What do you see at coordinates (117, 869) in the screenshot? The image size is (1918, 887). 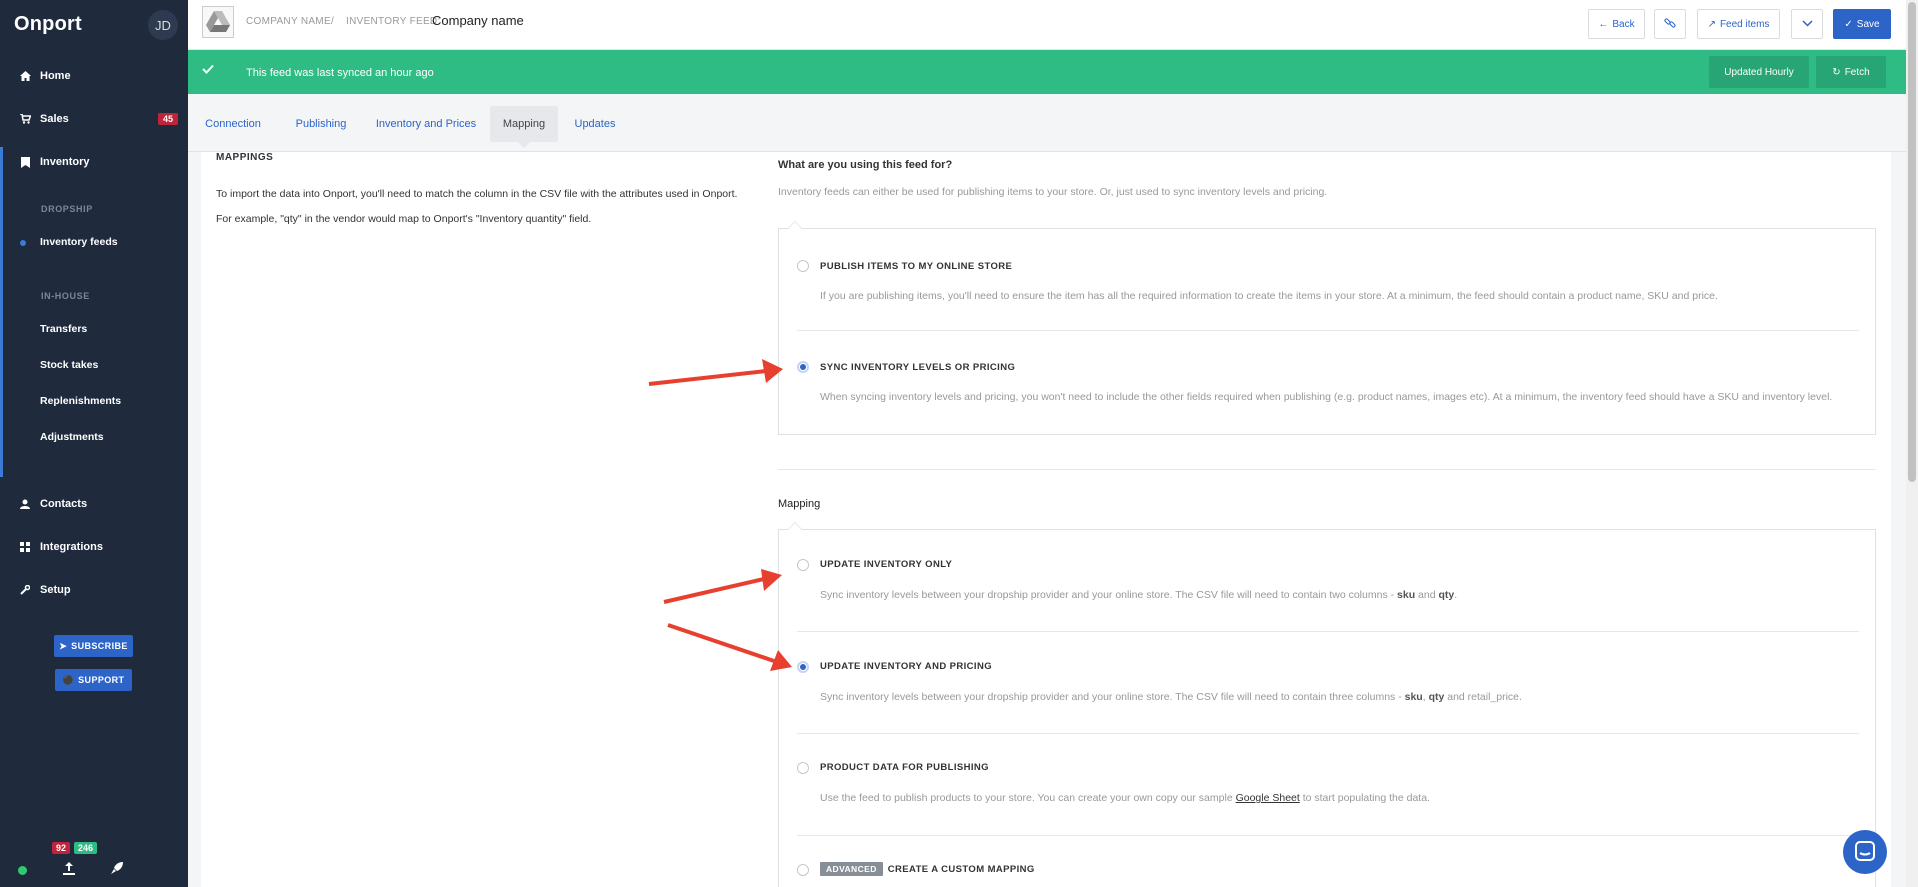 I see `rocket-icon` at bounding box center [117, 869].